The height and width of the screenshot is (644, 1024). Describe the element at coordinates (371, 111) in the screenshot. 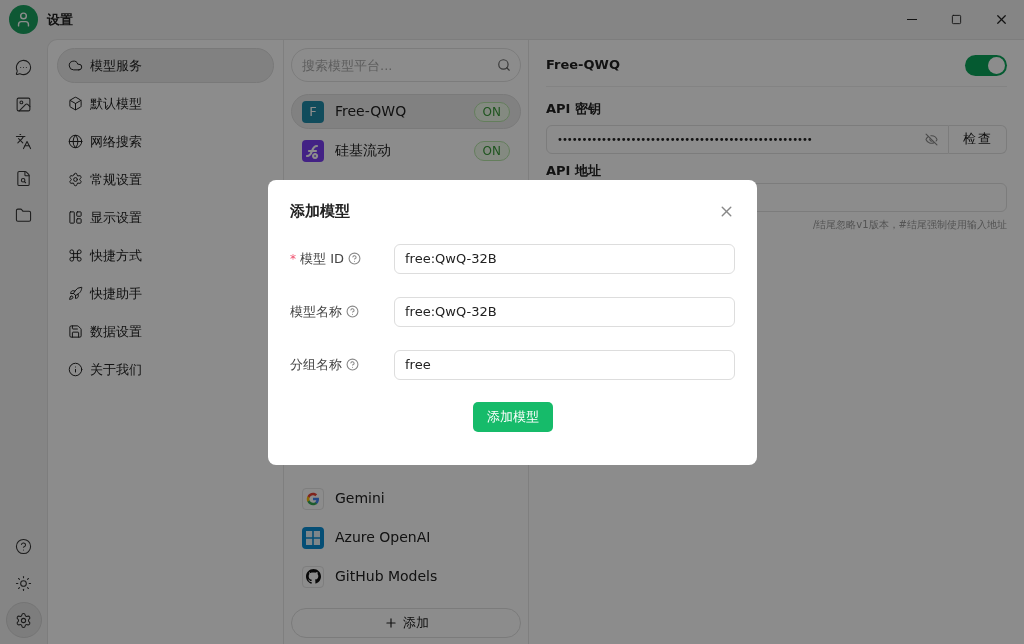

I see `provider-name: Free-QWQ` at that location.